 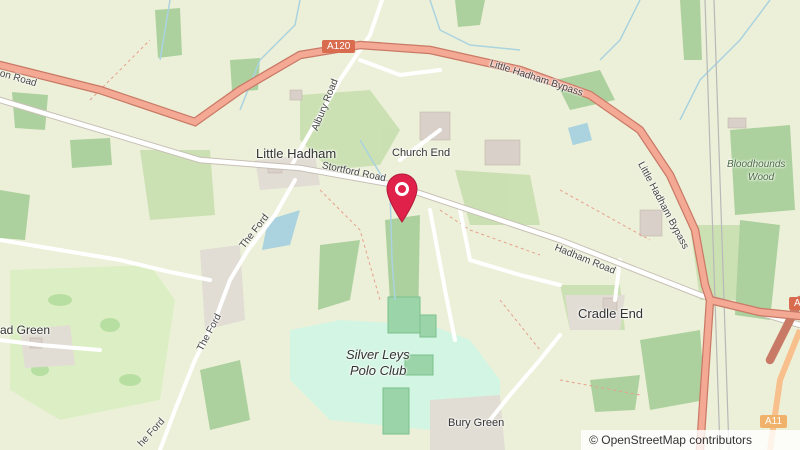 What do you see at coordinates (761, 177) in the screenshot?
I see `label-bloodhounds-wood-2: Wood` at bounding box center [761, 177].